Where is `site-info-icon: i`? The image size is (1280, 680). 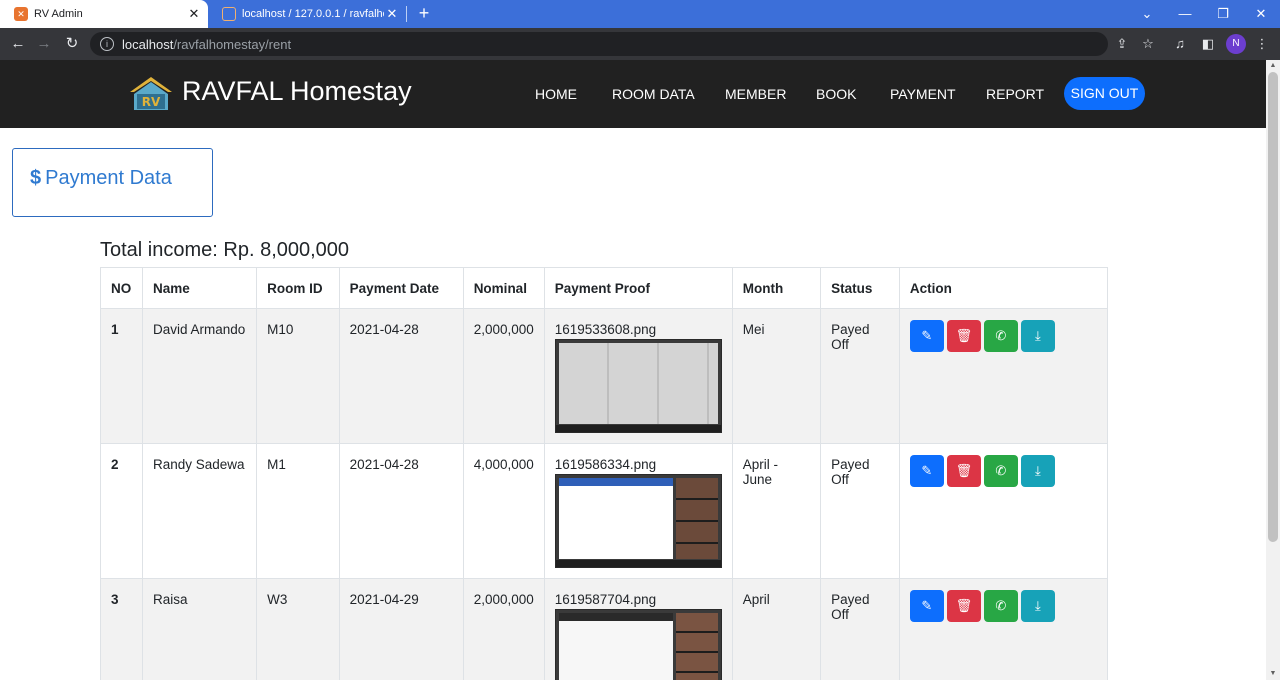
site-info-icon: i is located at coordinates (107, 44).